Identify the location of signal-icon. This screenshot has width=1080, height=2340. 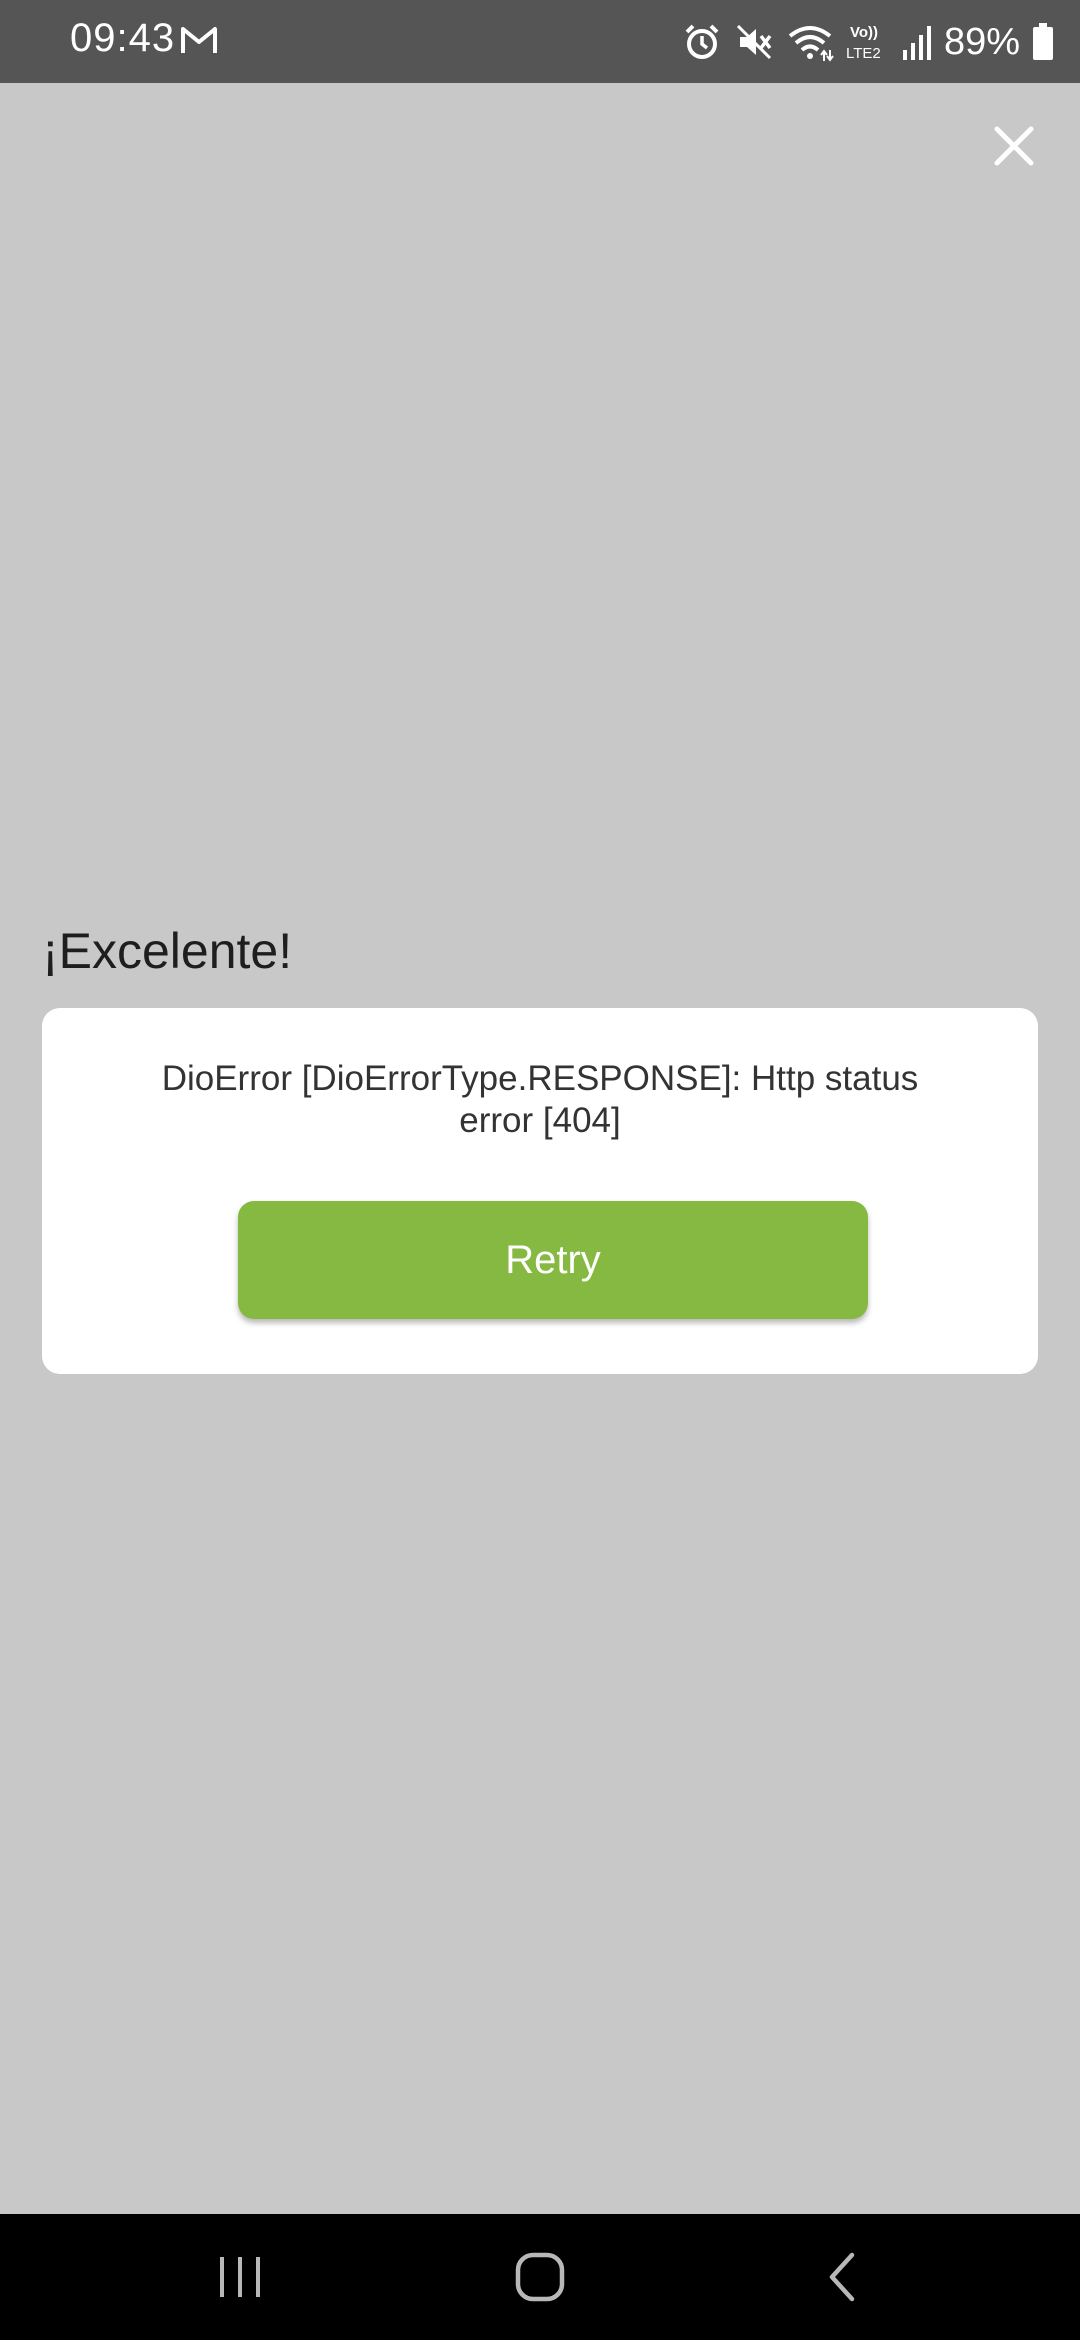
(917, 42).